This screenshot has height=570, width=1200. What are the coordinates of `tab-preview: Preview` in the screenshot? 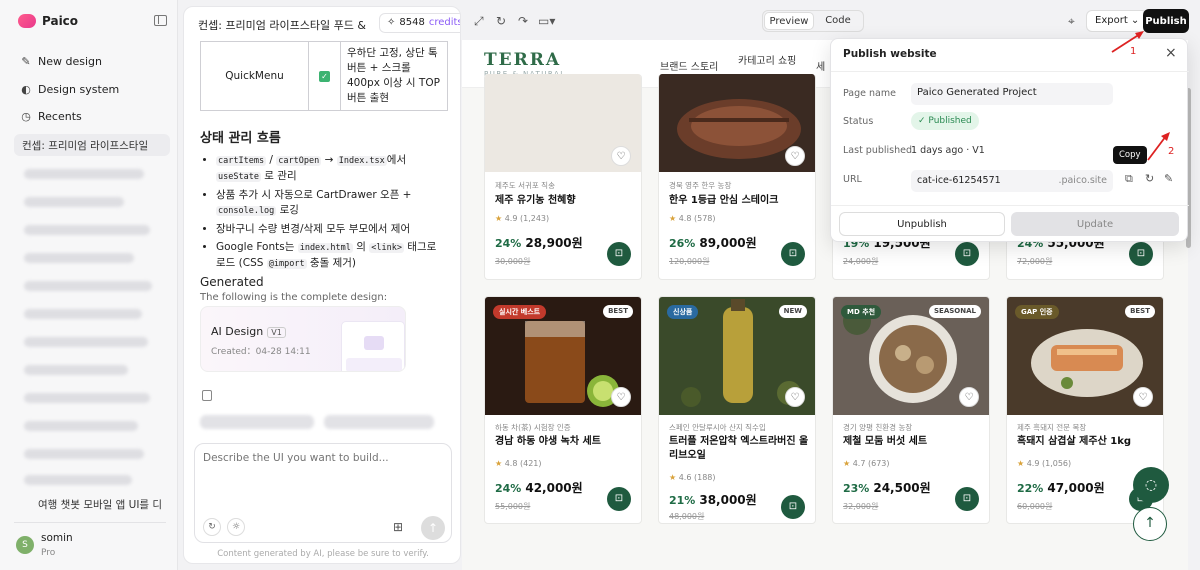 It's located at (789, 21).